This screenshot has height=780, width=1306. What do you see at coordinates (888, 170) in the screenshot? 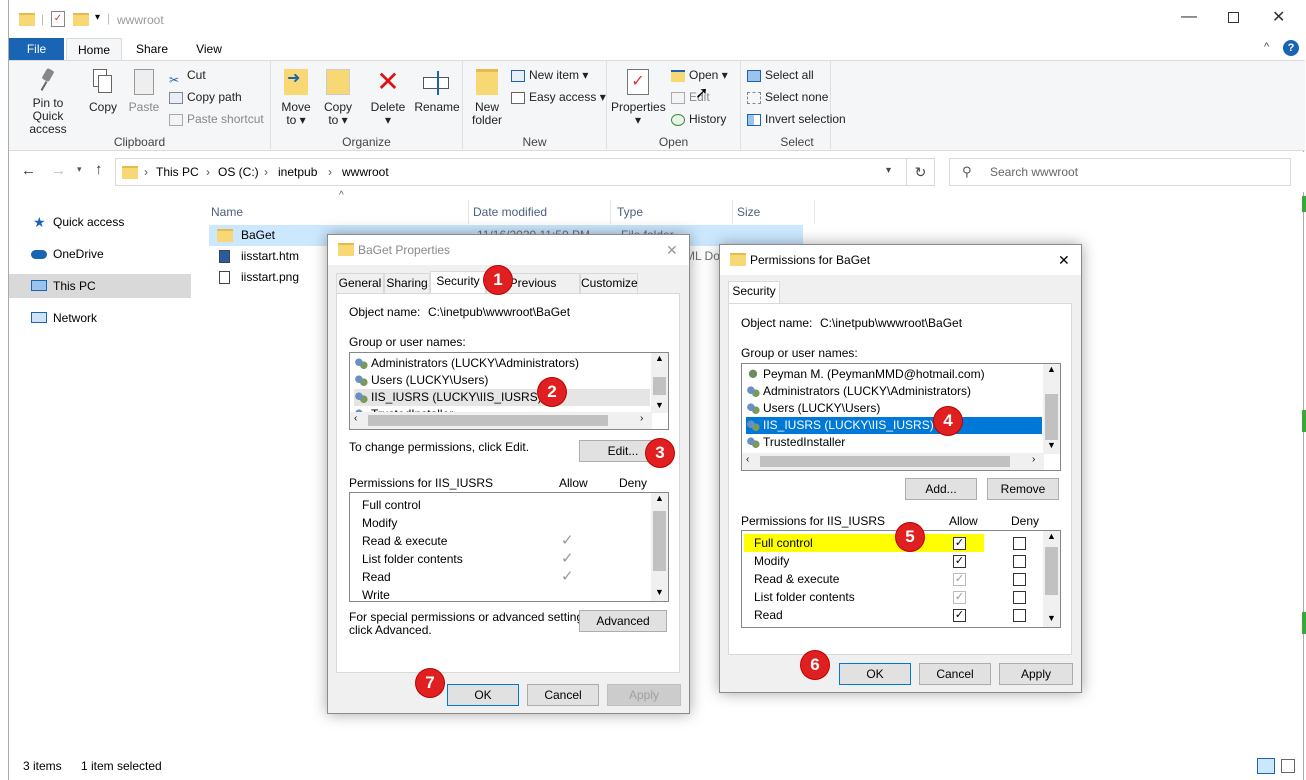
I see `address-dropdown-icon: ▾` at bounding box center [888, 170].